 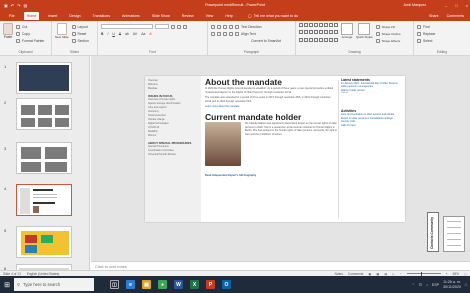 I want to click on maximize-button: □, so click(x=456, y=5).